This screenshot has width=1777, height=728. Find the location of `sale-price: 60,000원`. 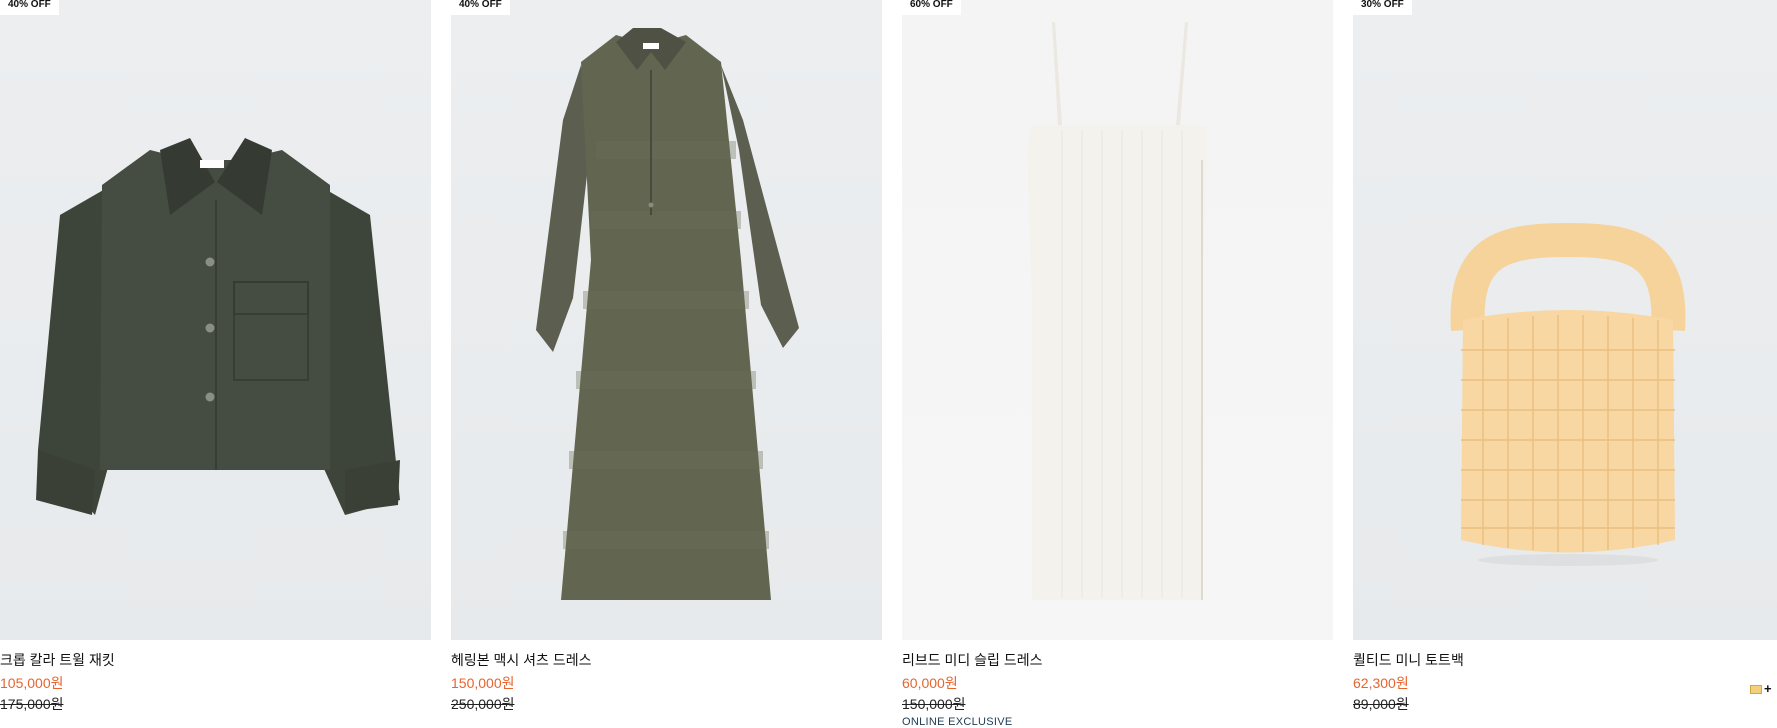

sale-price: 60,000원 is located at coordinates (930, 683).